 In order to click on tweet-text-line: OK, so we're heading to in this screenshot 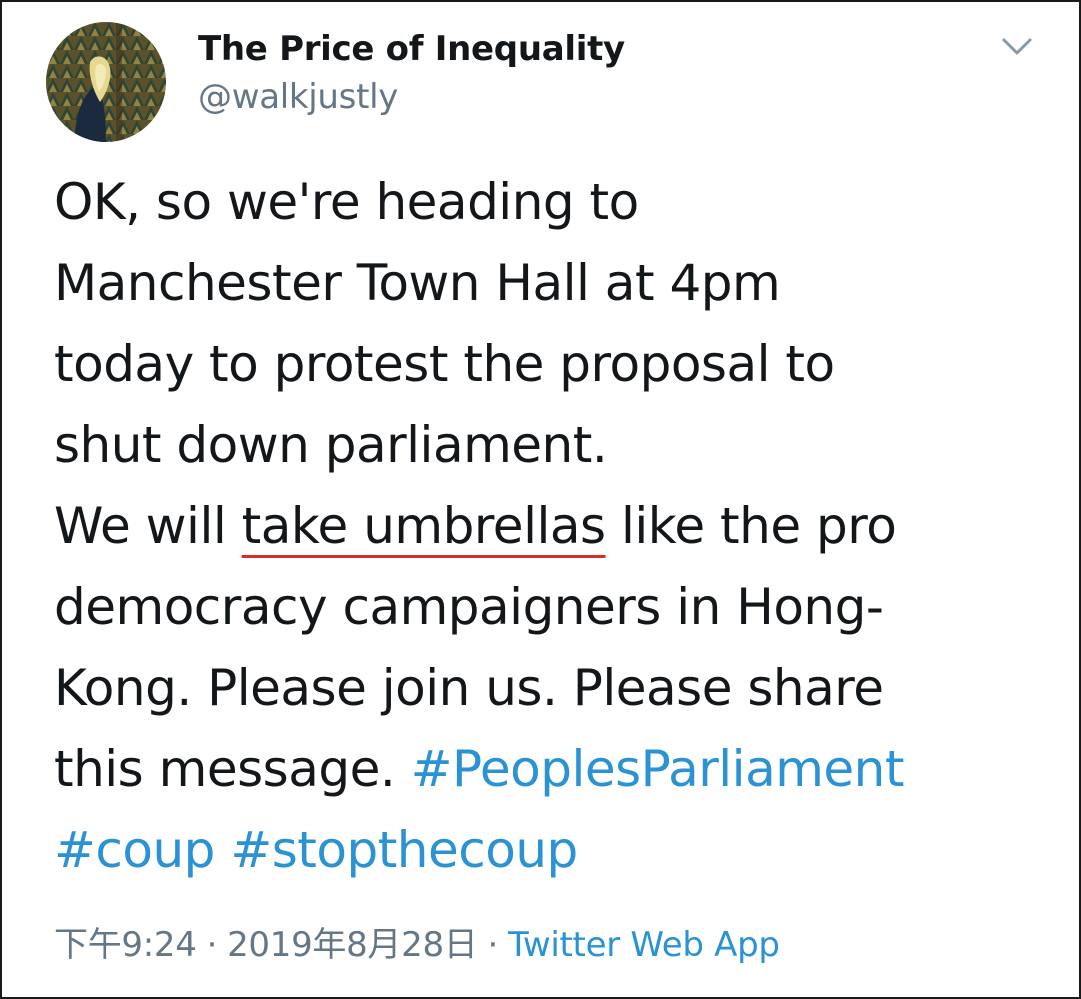, I will do `click(346, 202)`.